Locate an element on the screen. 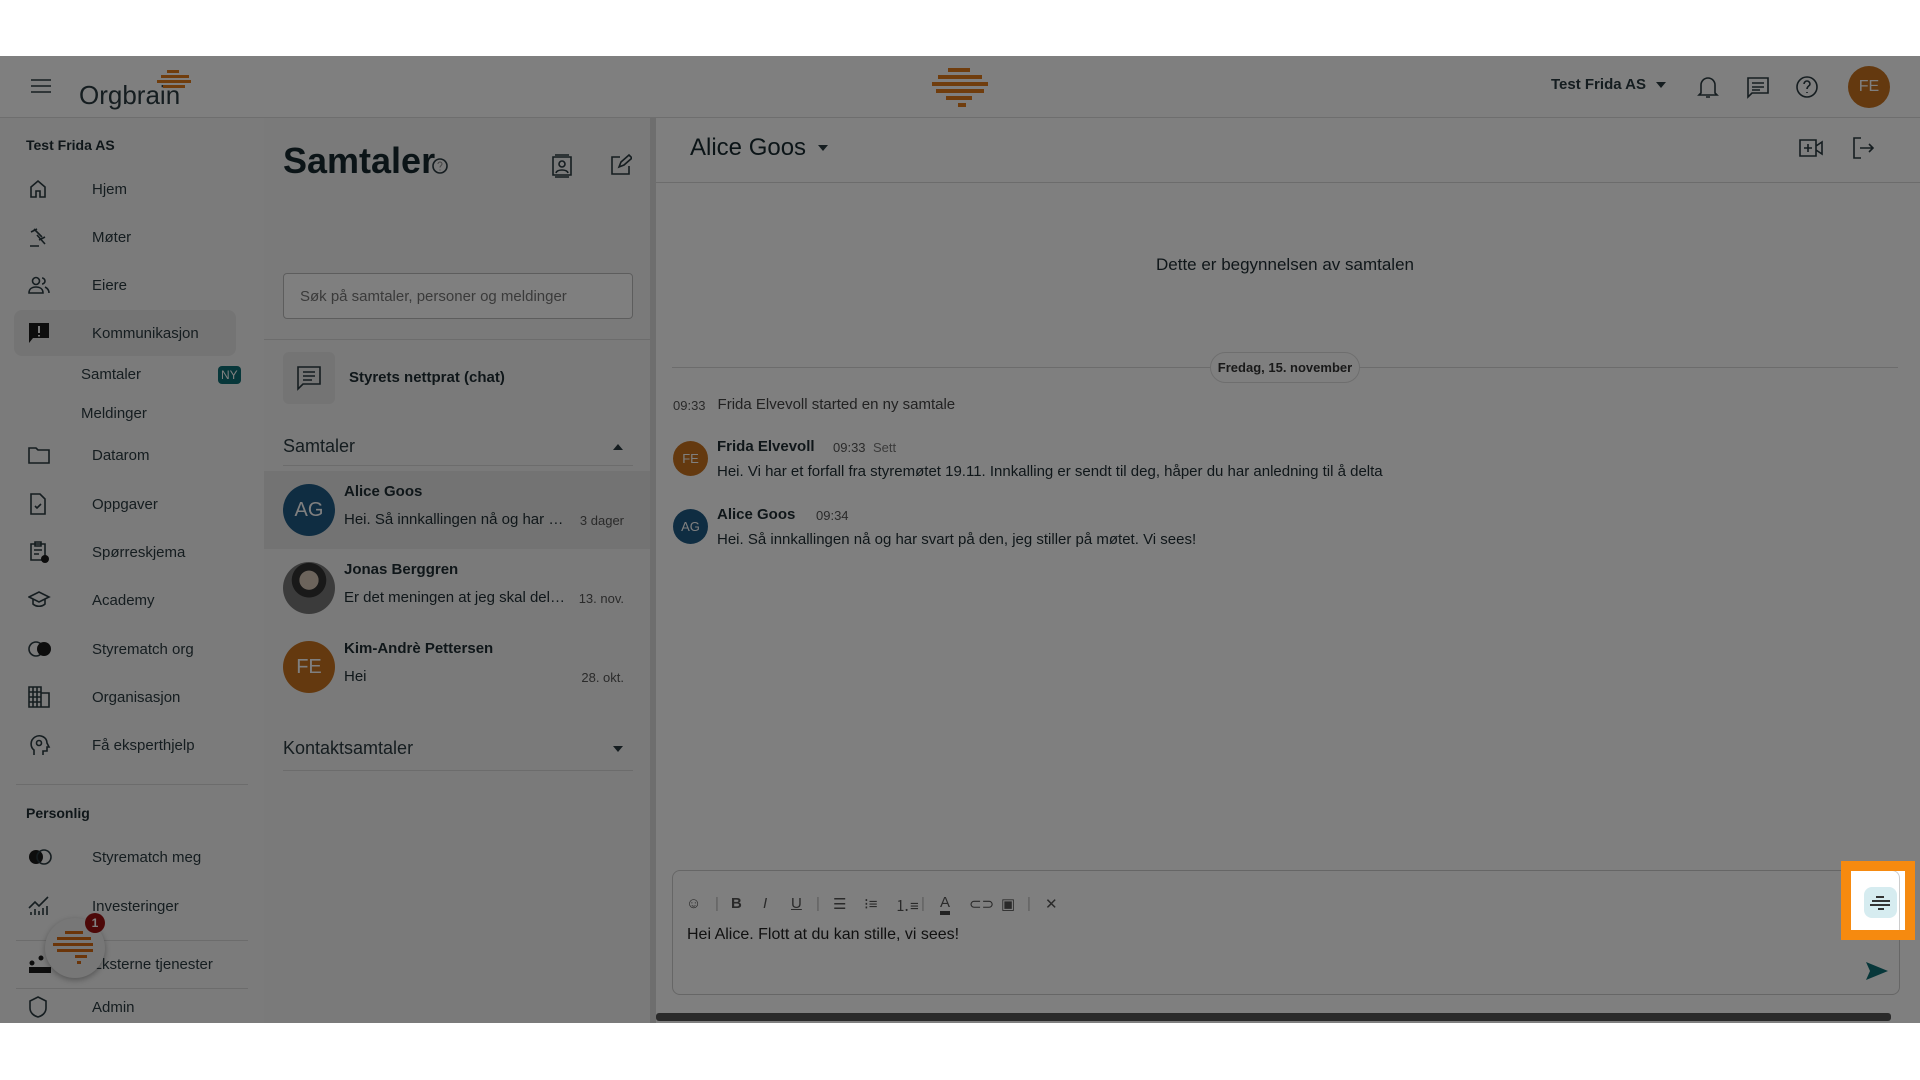 The image size is (1920, 1080). chart-icon is located at coordinates (38, 905).